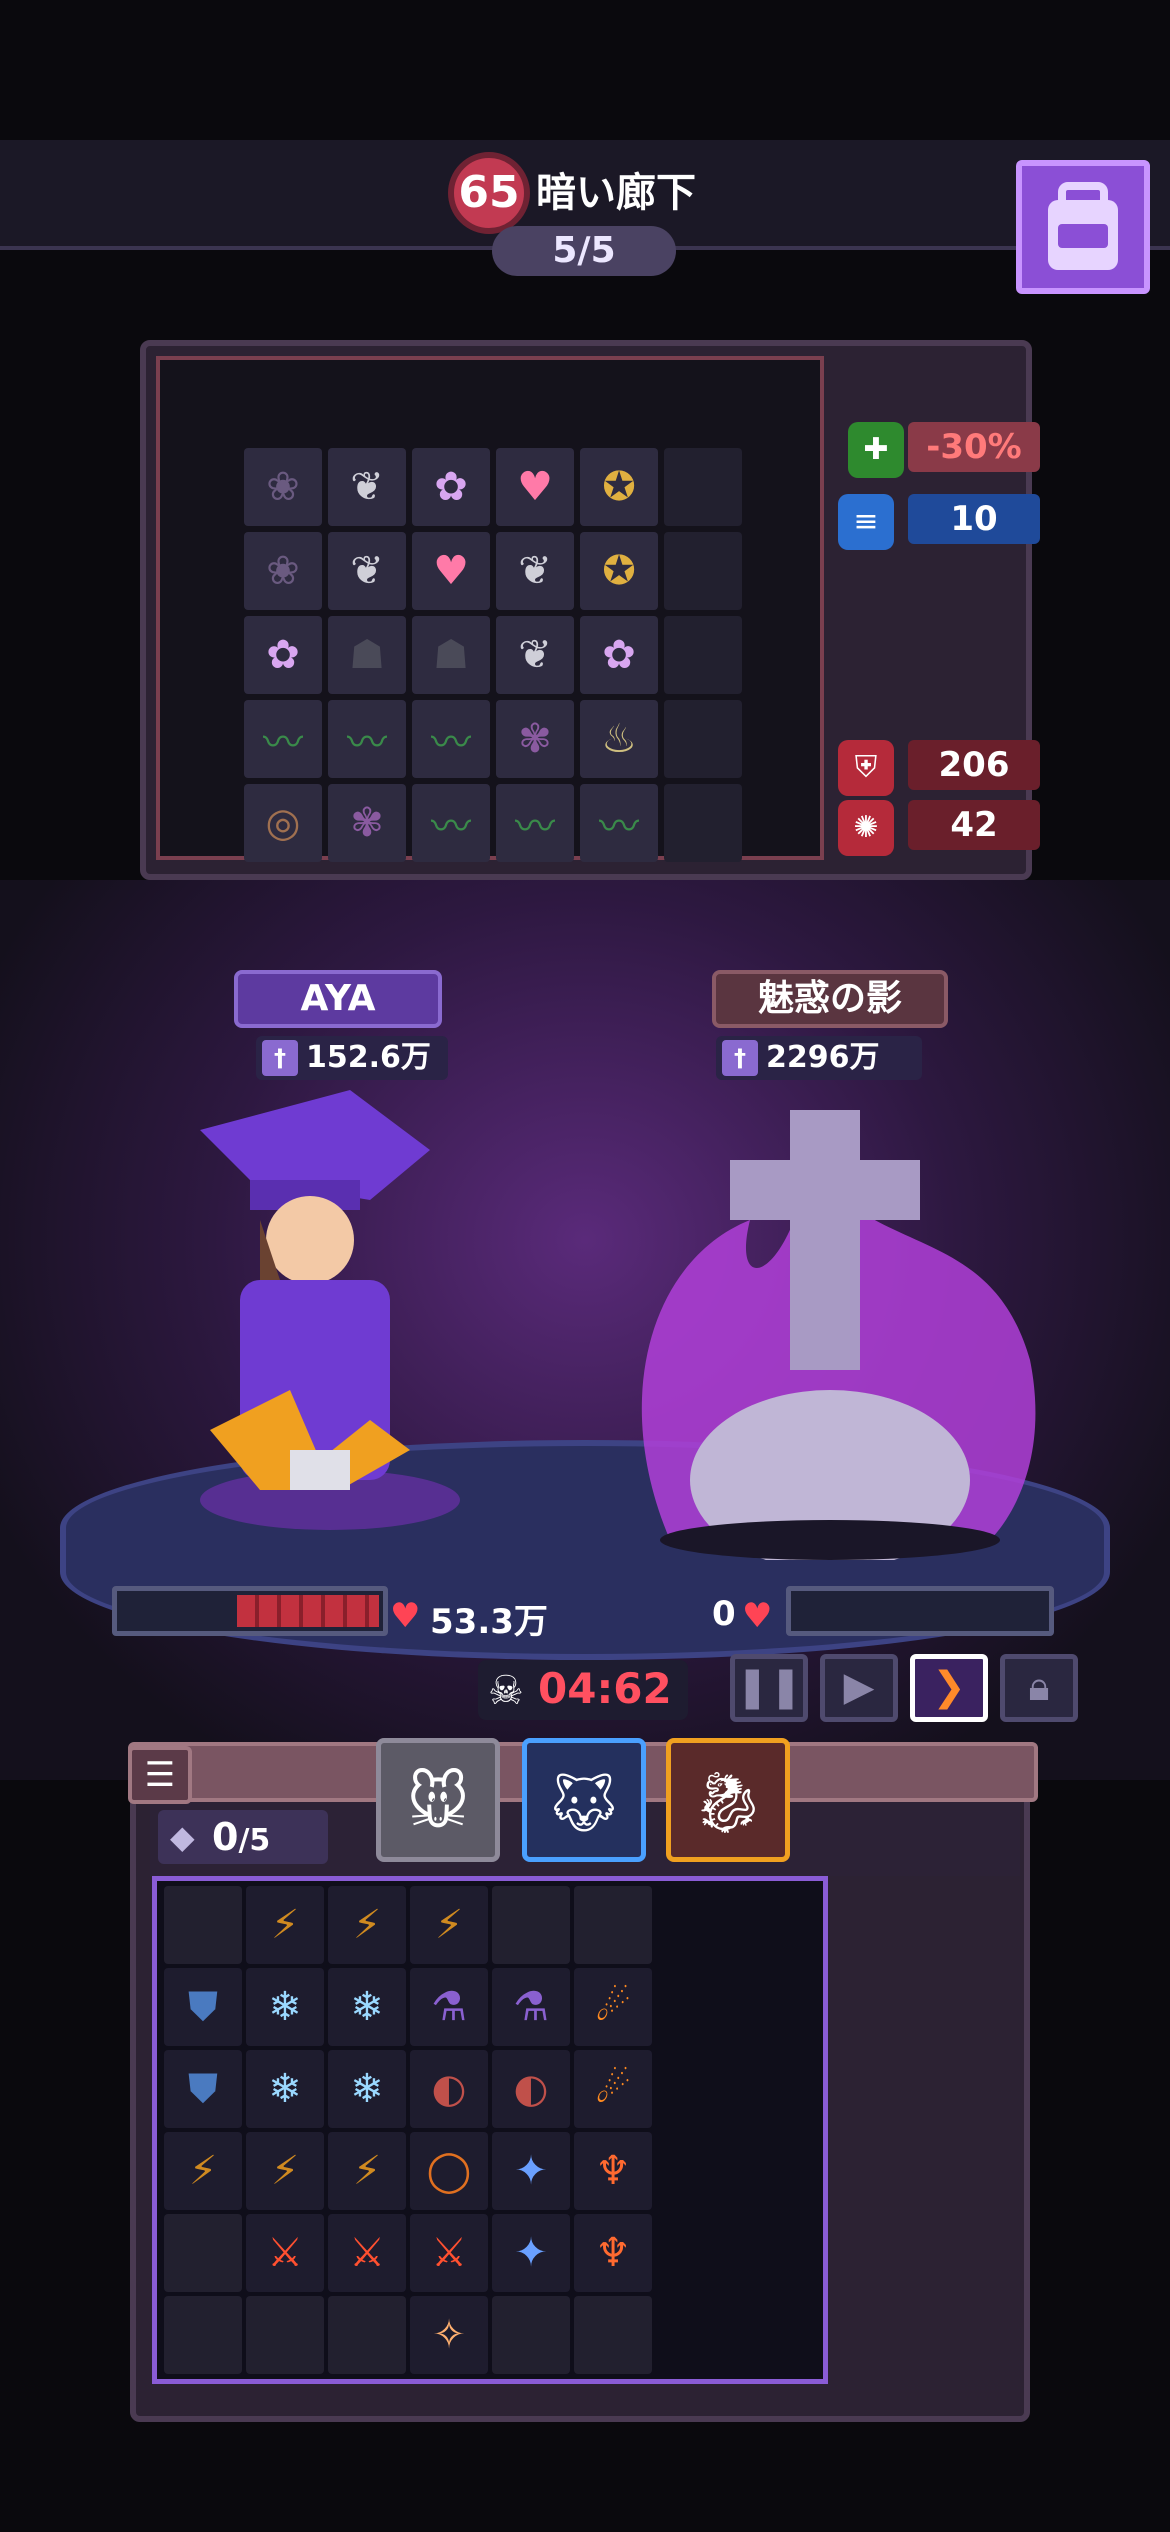  Describe the element at coordinates (584, 1803) in the screenshot. I see `wolf-icon: 🐺︎` at that location.